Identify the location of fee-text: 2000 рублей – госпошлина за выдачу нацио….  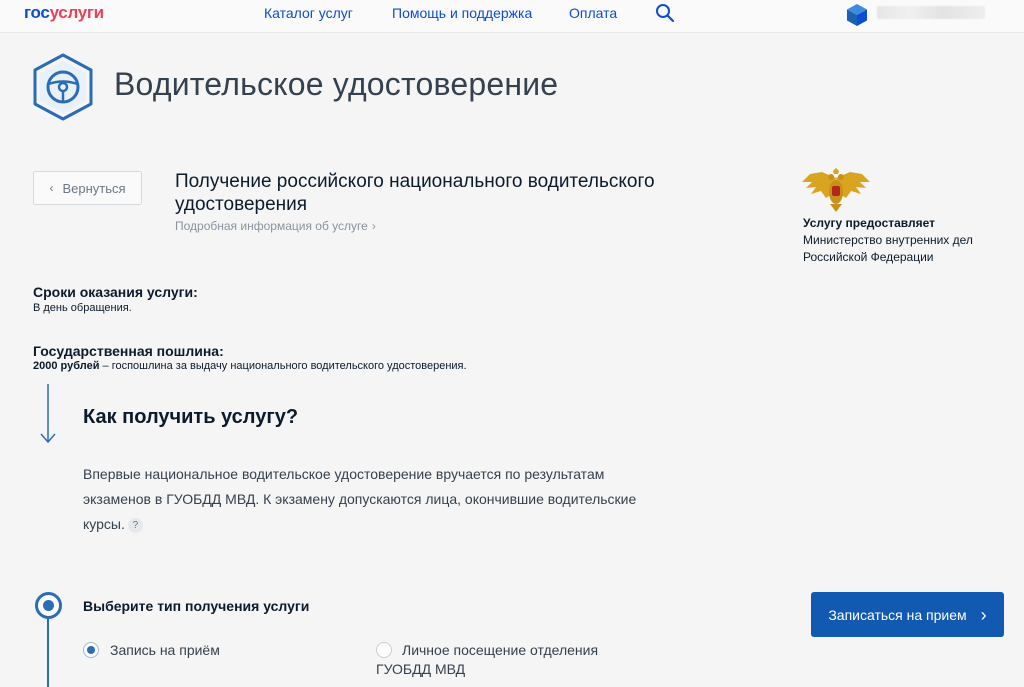
(250, 366).